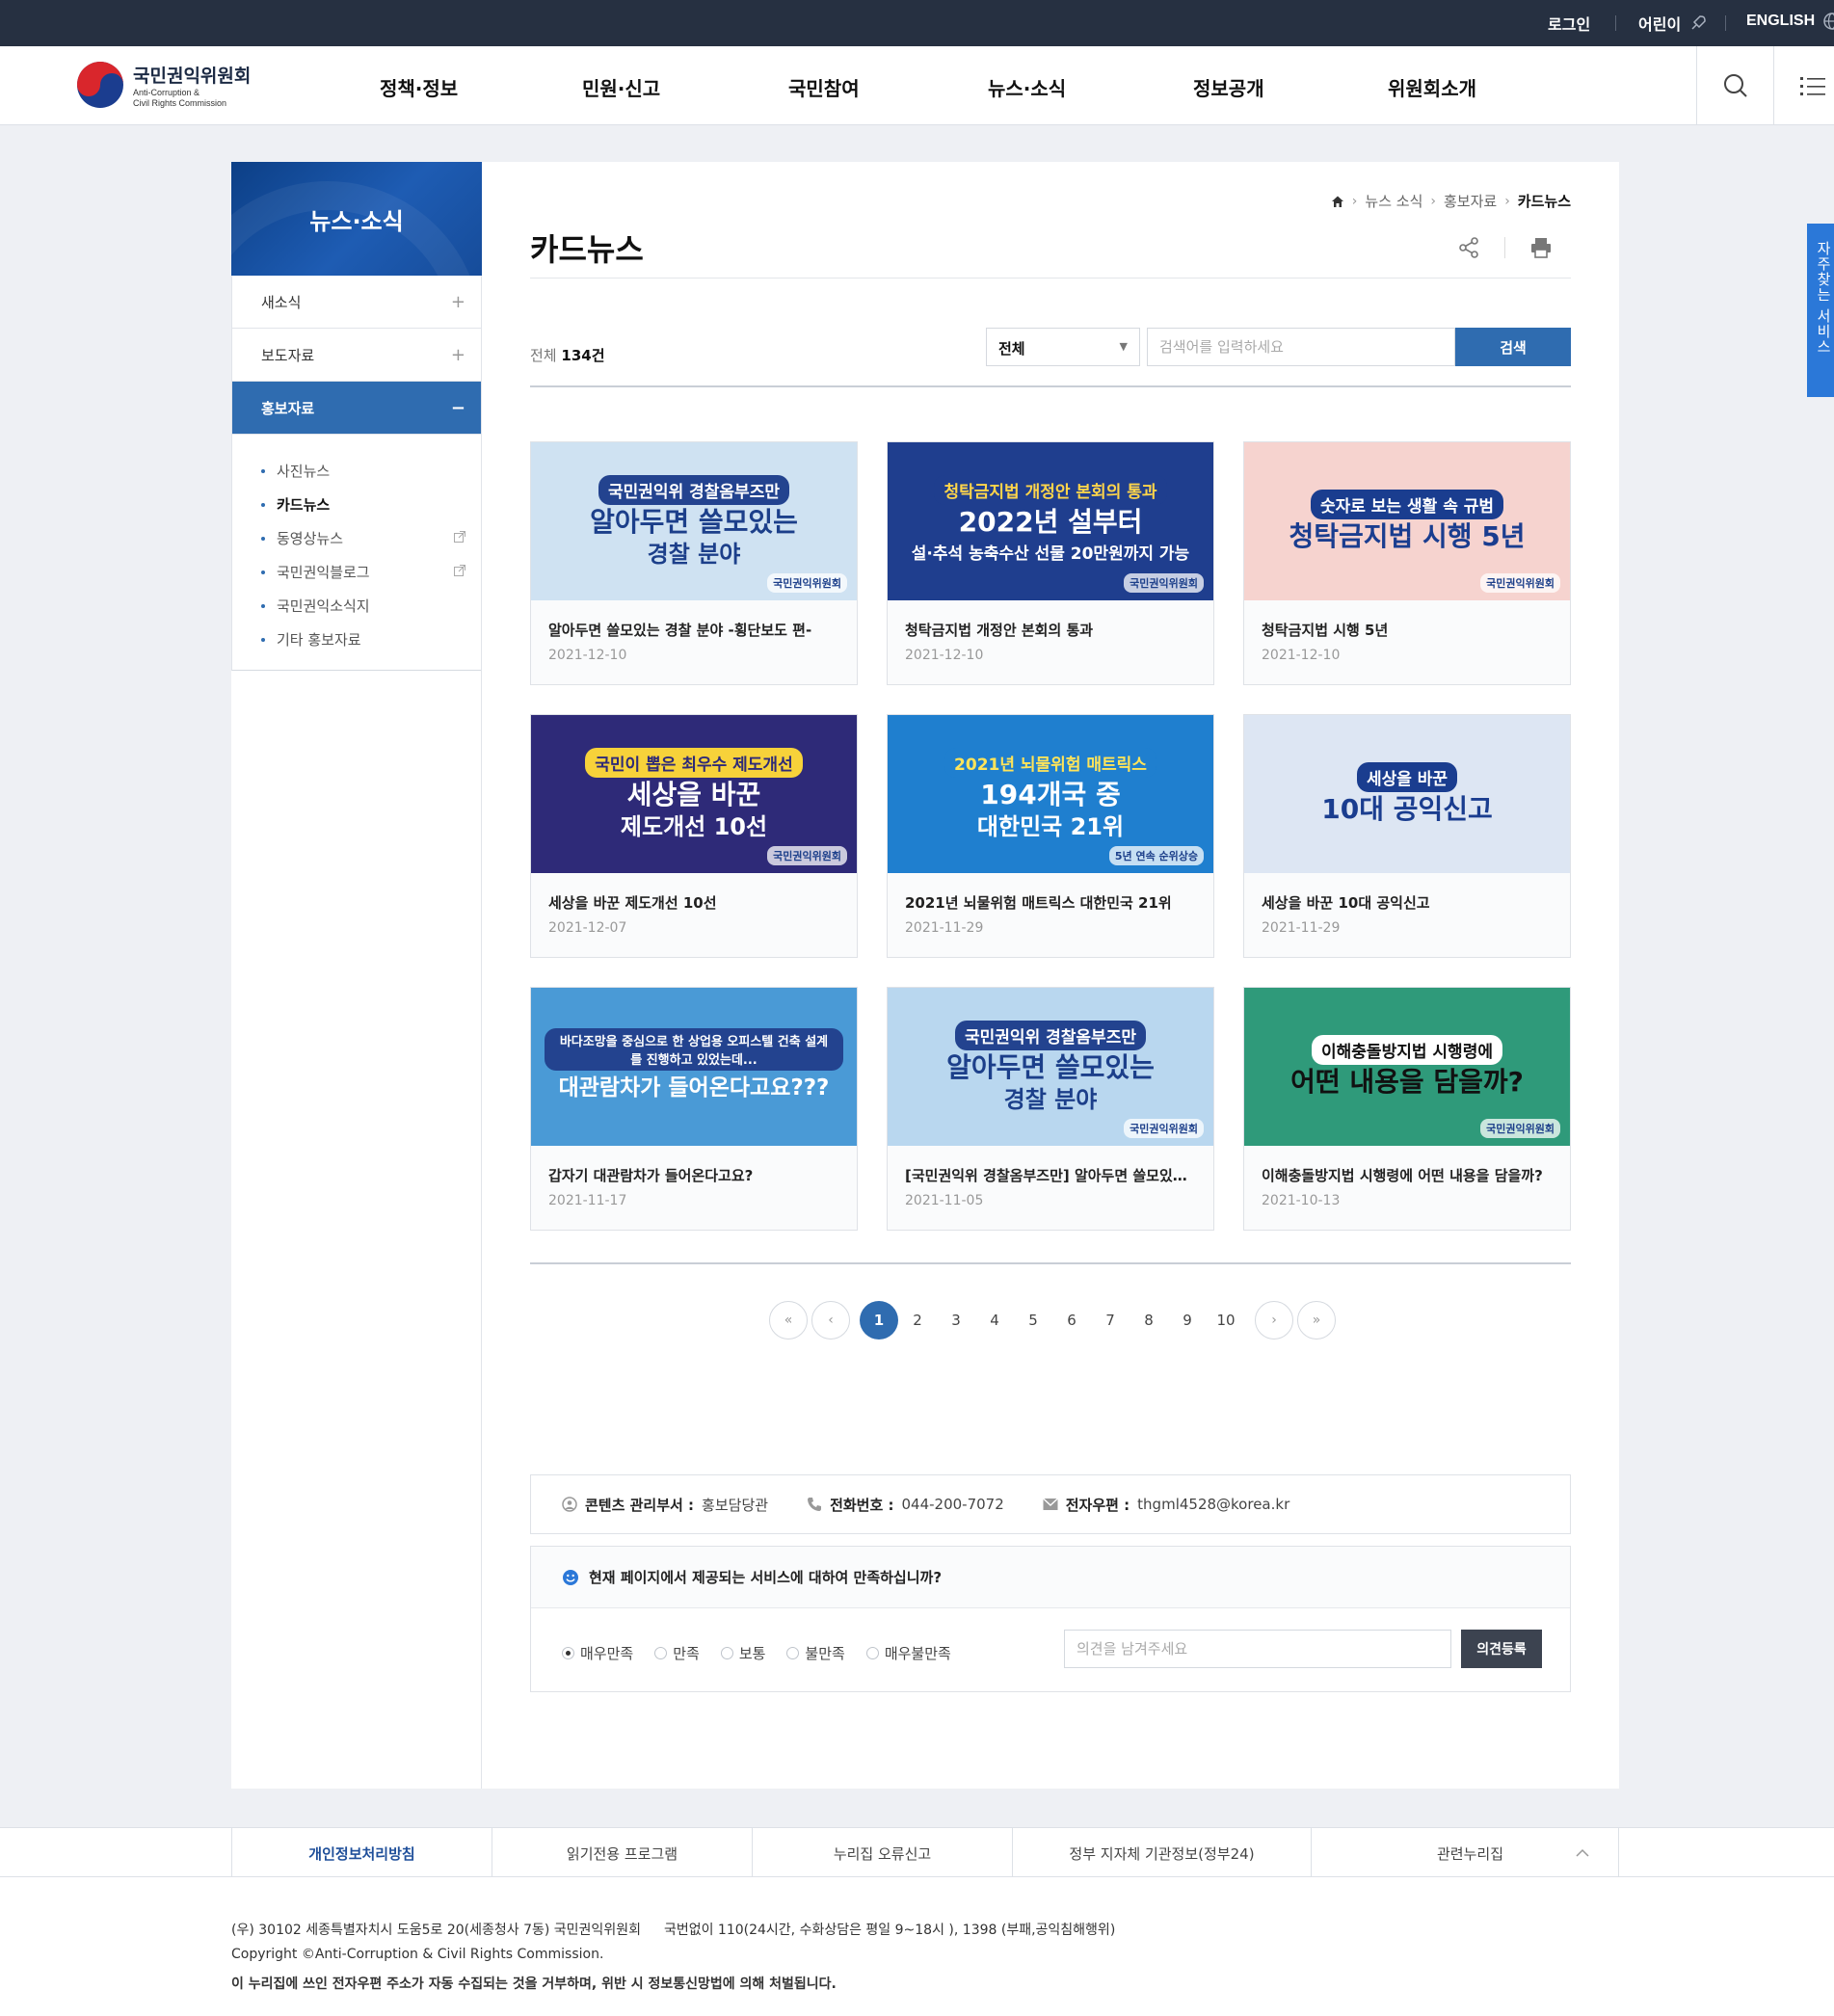 This screenshot has height=2016, width=1834. Describe the element at coordinates (323, 572) in the screenshot. I see `submenu-label: 국민권익블로그` at that location.